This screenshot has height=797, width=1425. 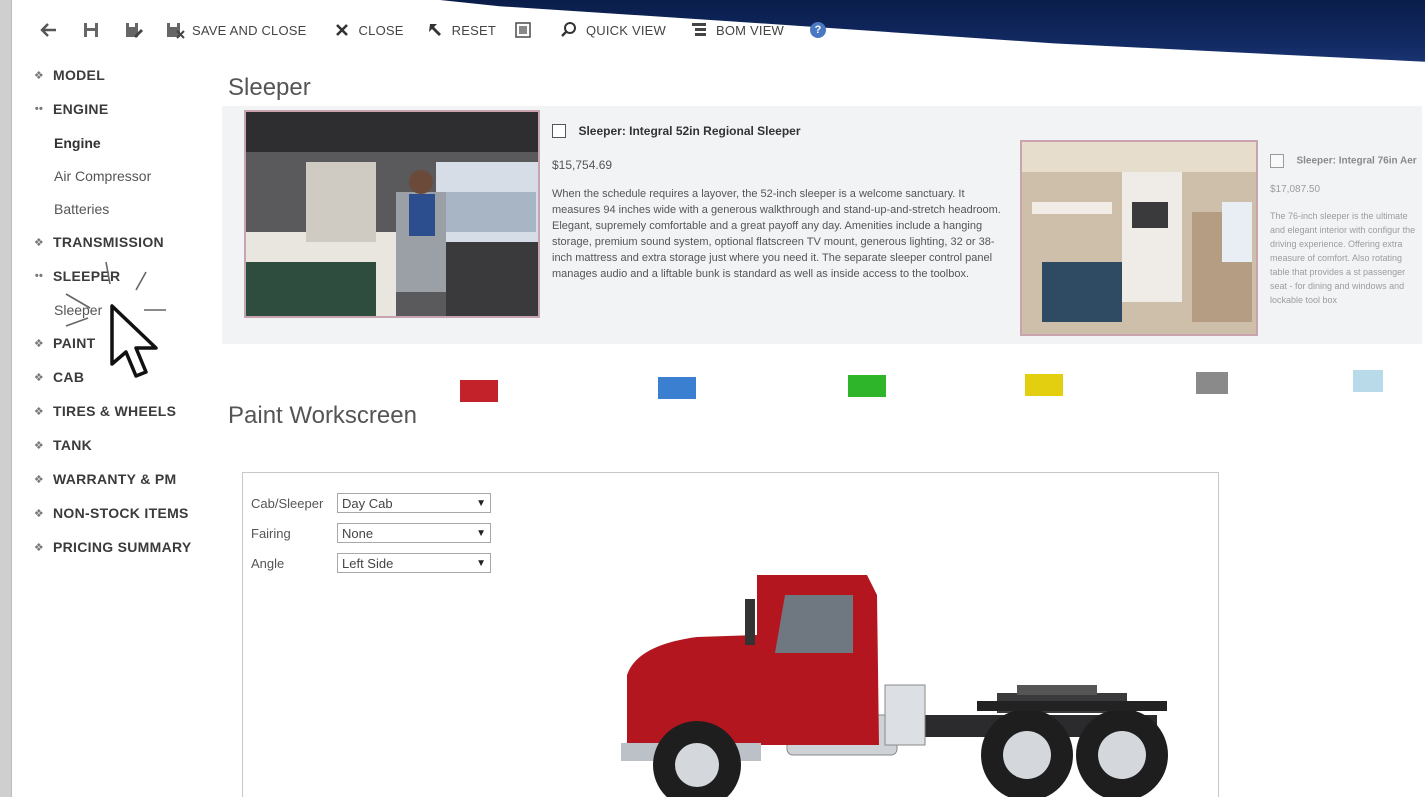 I want to click on back-arrow-icon, so click(x=49, y=30).